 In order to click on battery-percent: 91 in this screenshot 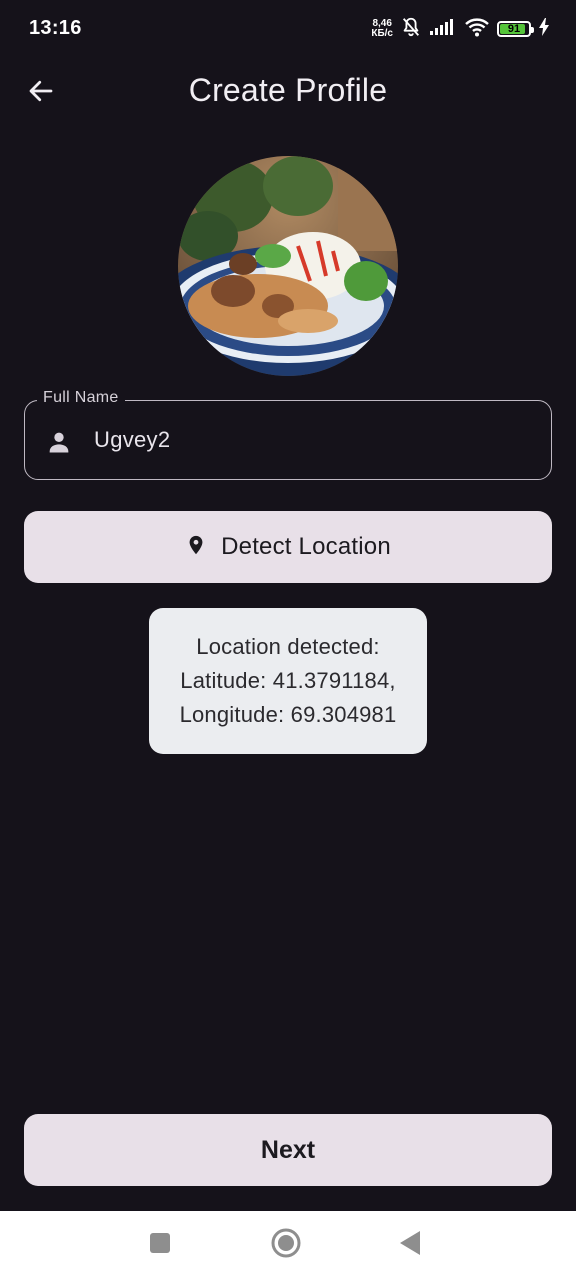, I will do `click(514, 29)`.